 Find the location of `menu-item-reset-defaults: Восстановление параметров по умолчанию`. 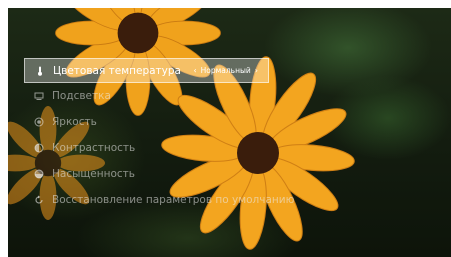

menu-item-reset-defaults: Восстановление параметров по умолчанию is located at coordinates (159, 199).